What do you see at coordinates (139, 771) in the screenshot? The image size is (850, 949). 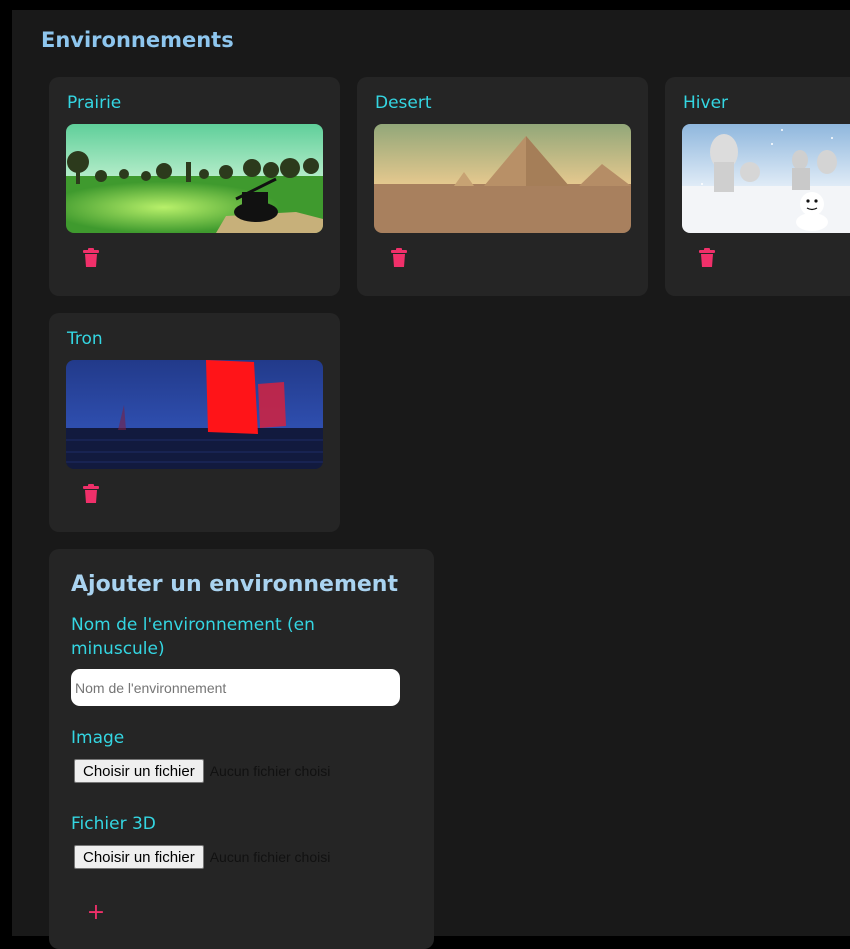 I see `choose-image-button: Choisir un fichier` at bounding box center [139, 771].